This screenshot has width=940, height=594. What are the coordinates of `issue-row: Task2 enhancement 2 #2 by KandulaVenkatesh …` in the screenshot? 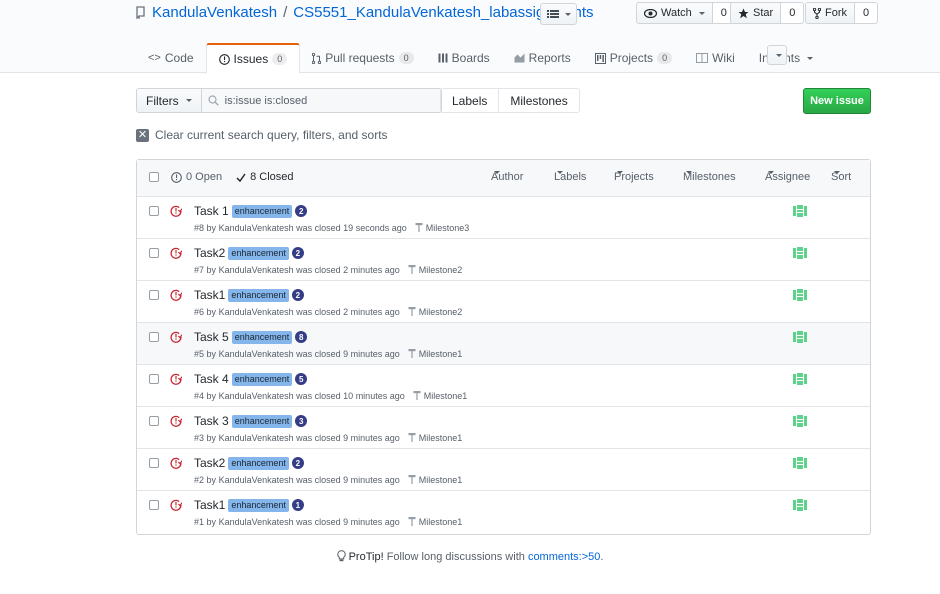 It's located at (503, 470).